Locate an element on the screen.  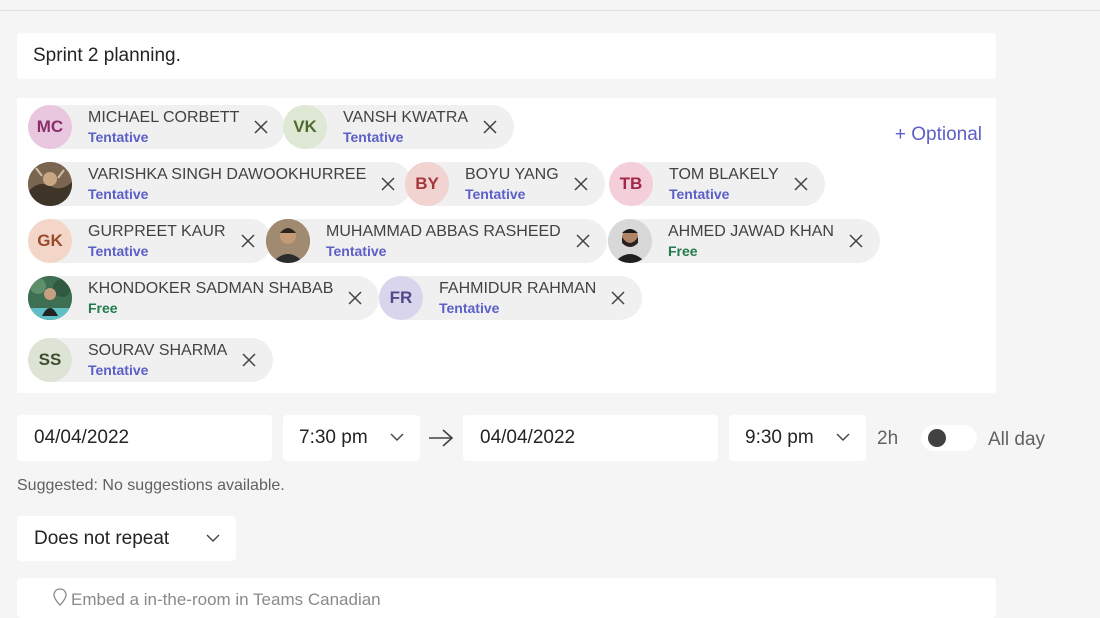
all-day-label: All day is located at coordinates (1017, 439).